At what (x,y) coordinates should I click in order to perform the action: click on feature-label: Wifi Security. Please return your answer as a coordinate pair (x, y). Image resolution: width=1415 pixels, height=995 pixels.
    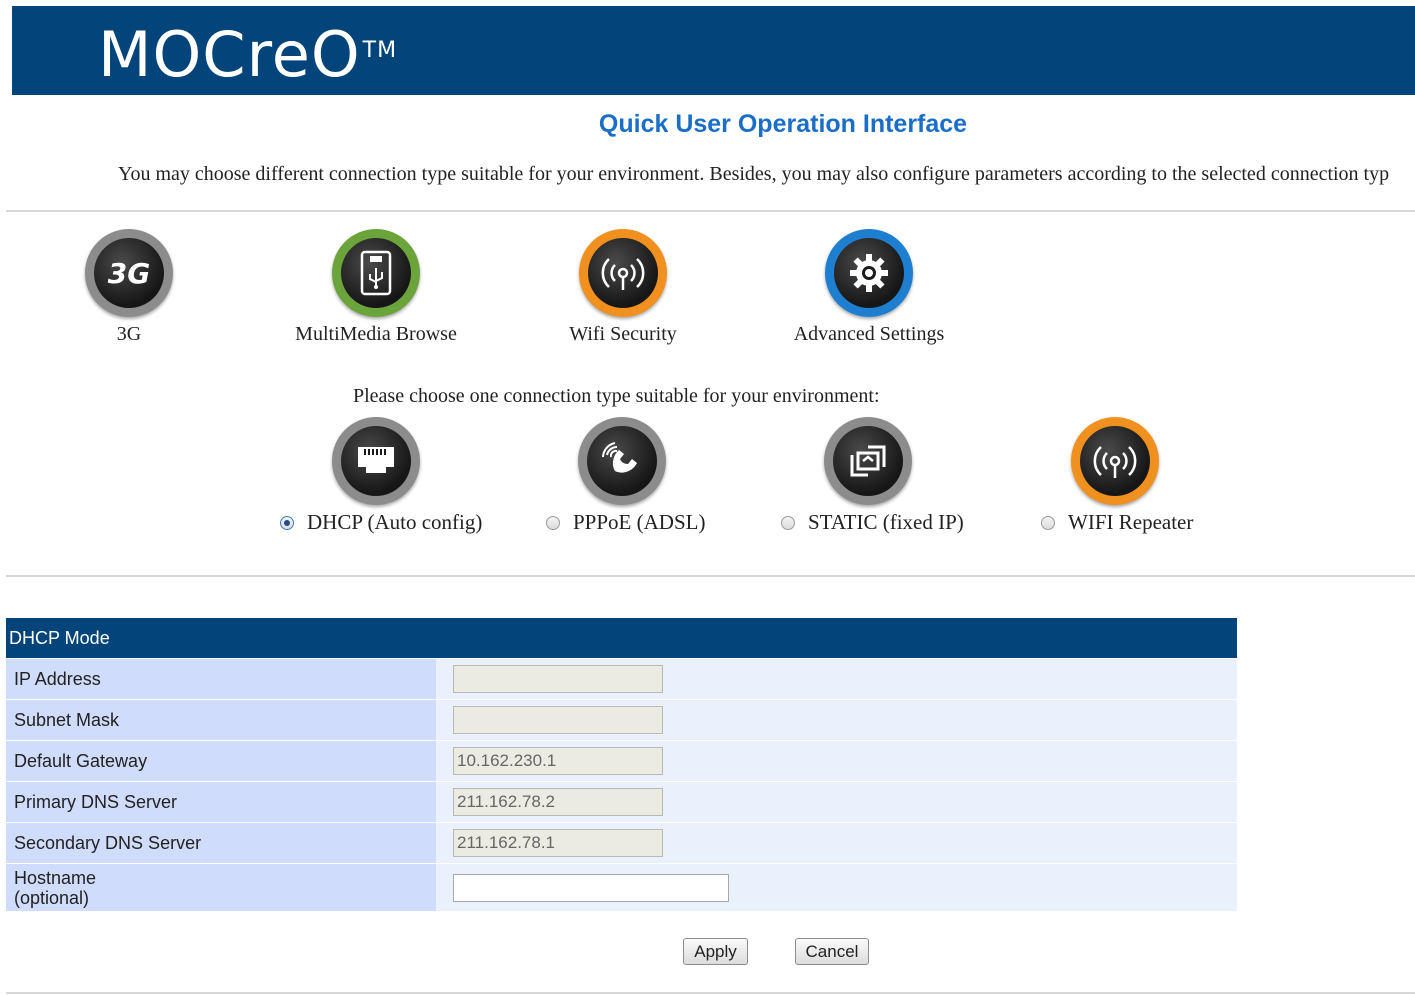
    Looking at the image, I should click on (623, 334).